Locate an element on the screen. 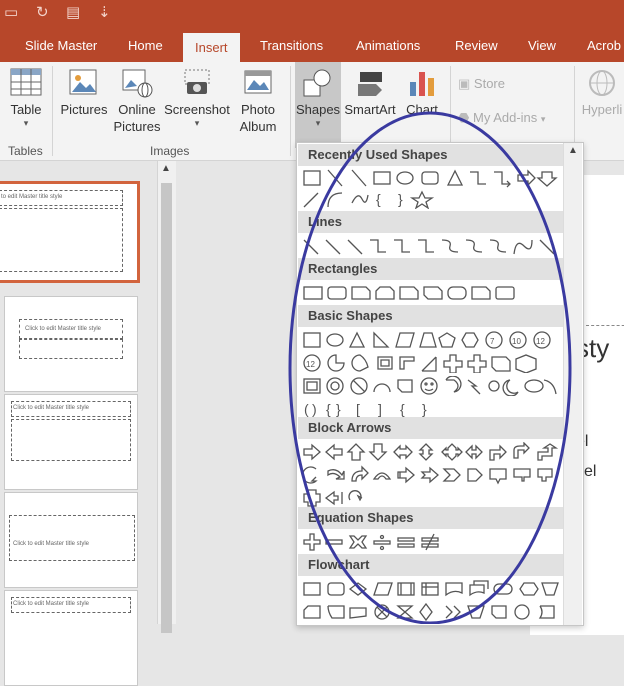 The image size is (624, 686). table-button: Table ▾ is located at coordinates (26, 98).